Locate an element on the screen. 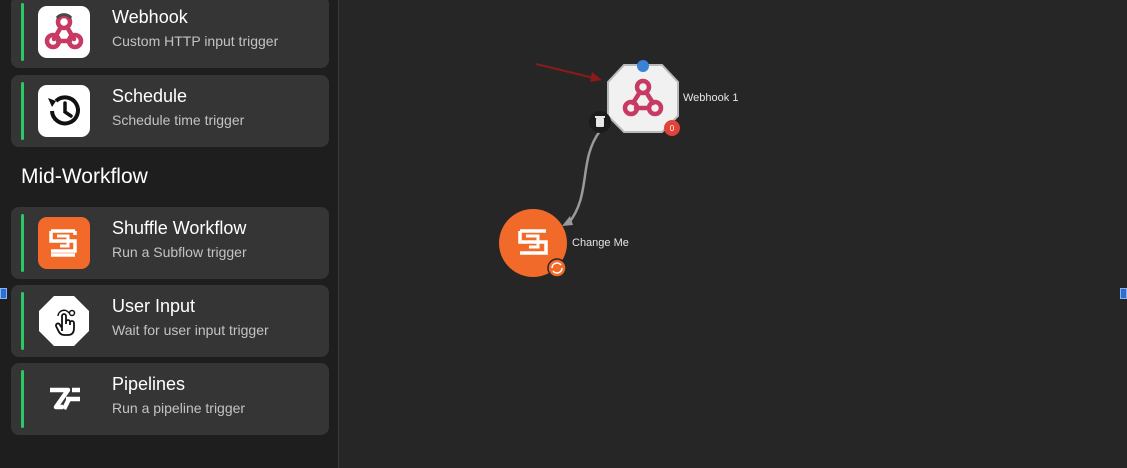 The width and height of the screenshot is (1127, 468). clock-icon is located at coordinates (64, 111).